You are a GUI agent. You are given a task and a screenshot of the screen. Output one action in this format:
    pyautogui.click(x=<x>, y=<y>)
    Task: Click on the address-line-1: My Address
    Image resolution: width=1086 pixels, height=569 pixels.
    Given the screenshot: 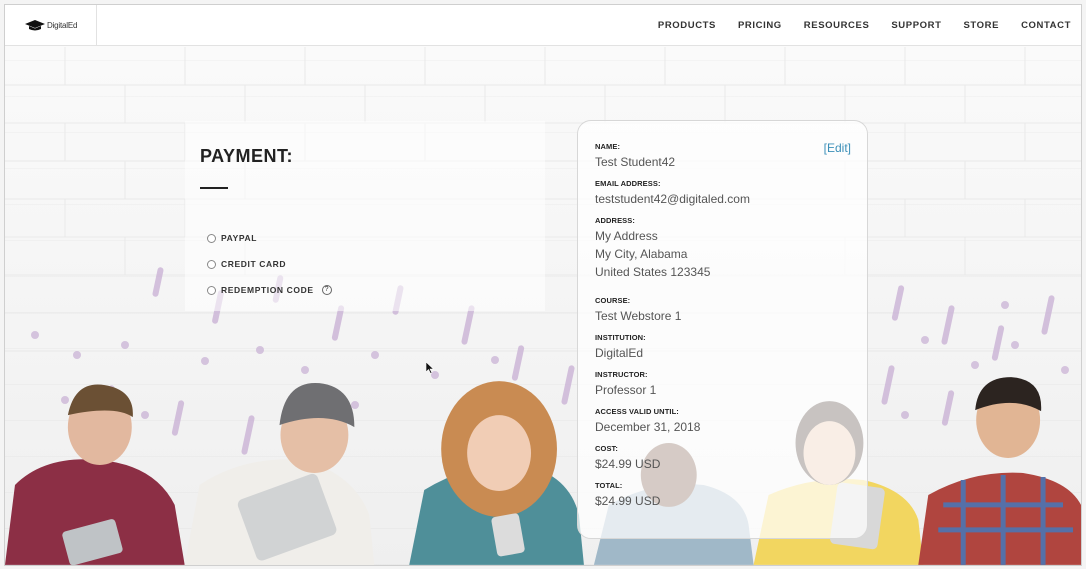 What is the action you would take?
    pyautogui.click(x=626, y=236)
    